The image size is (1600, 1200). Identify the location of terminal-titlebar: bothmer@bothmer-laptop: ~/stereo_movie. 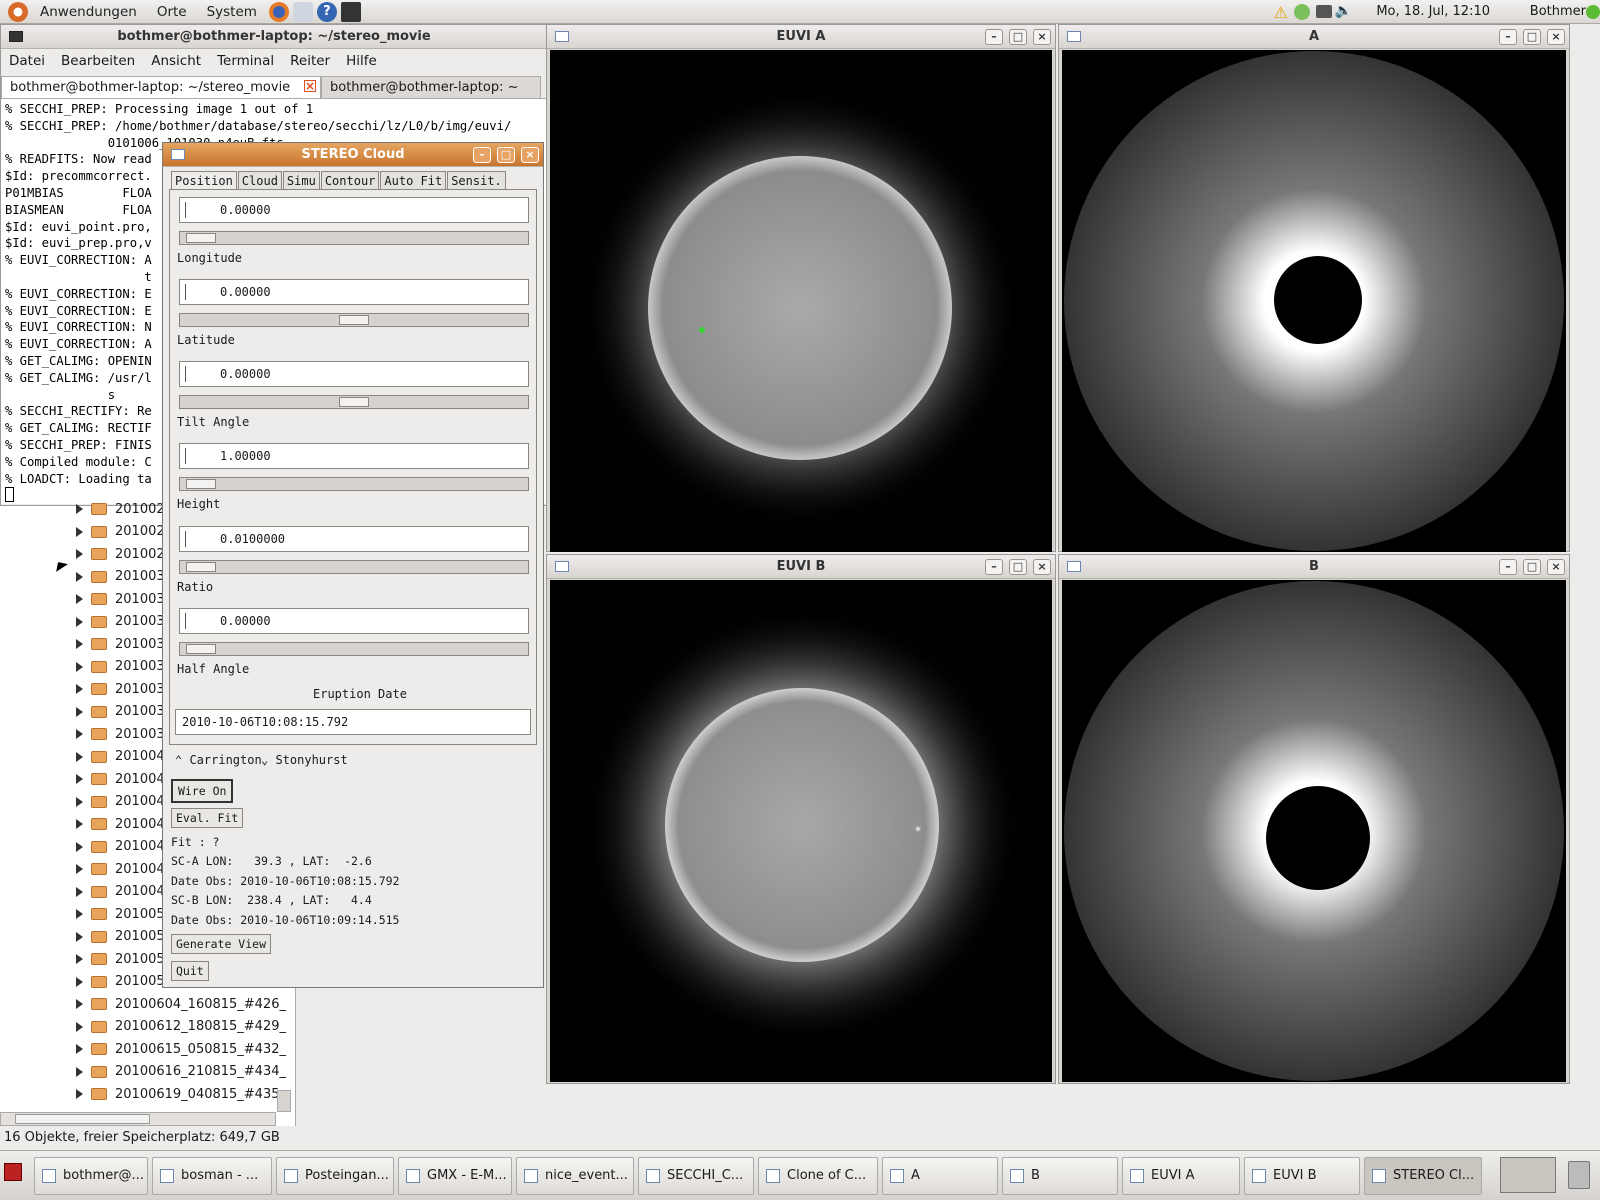
(274, 37).